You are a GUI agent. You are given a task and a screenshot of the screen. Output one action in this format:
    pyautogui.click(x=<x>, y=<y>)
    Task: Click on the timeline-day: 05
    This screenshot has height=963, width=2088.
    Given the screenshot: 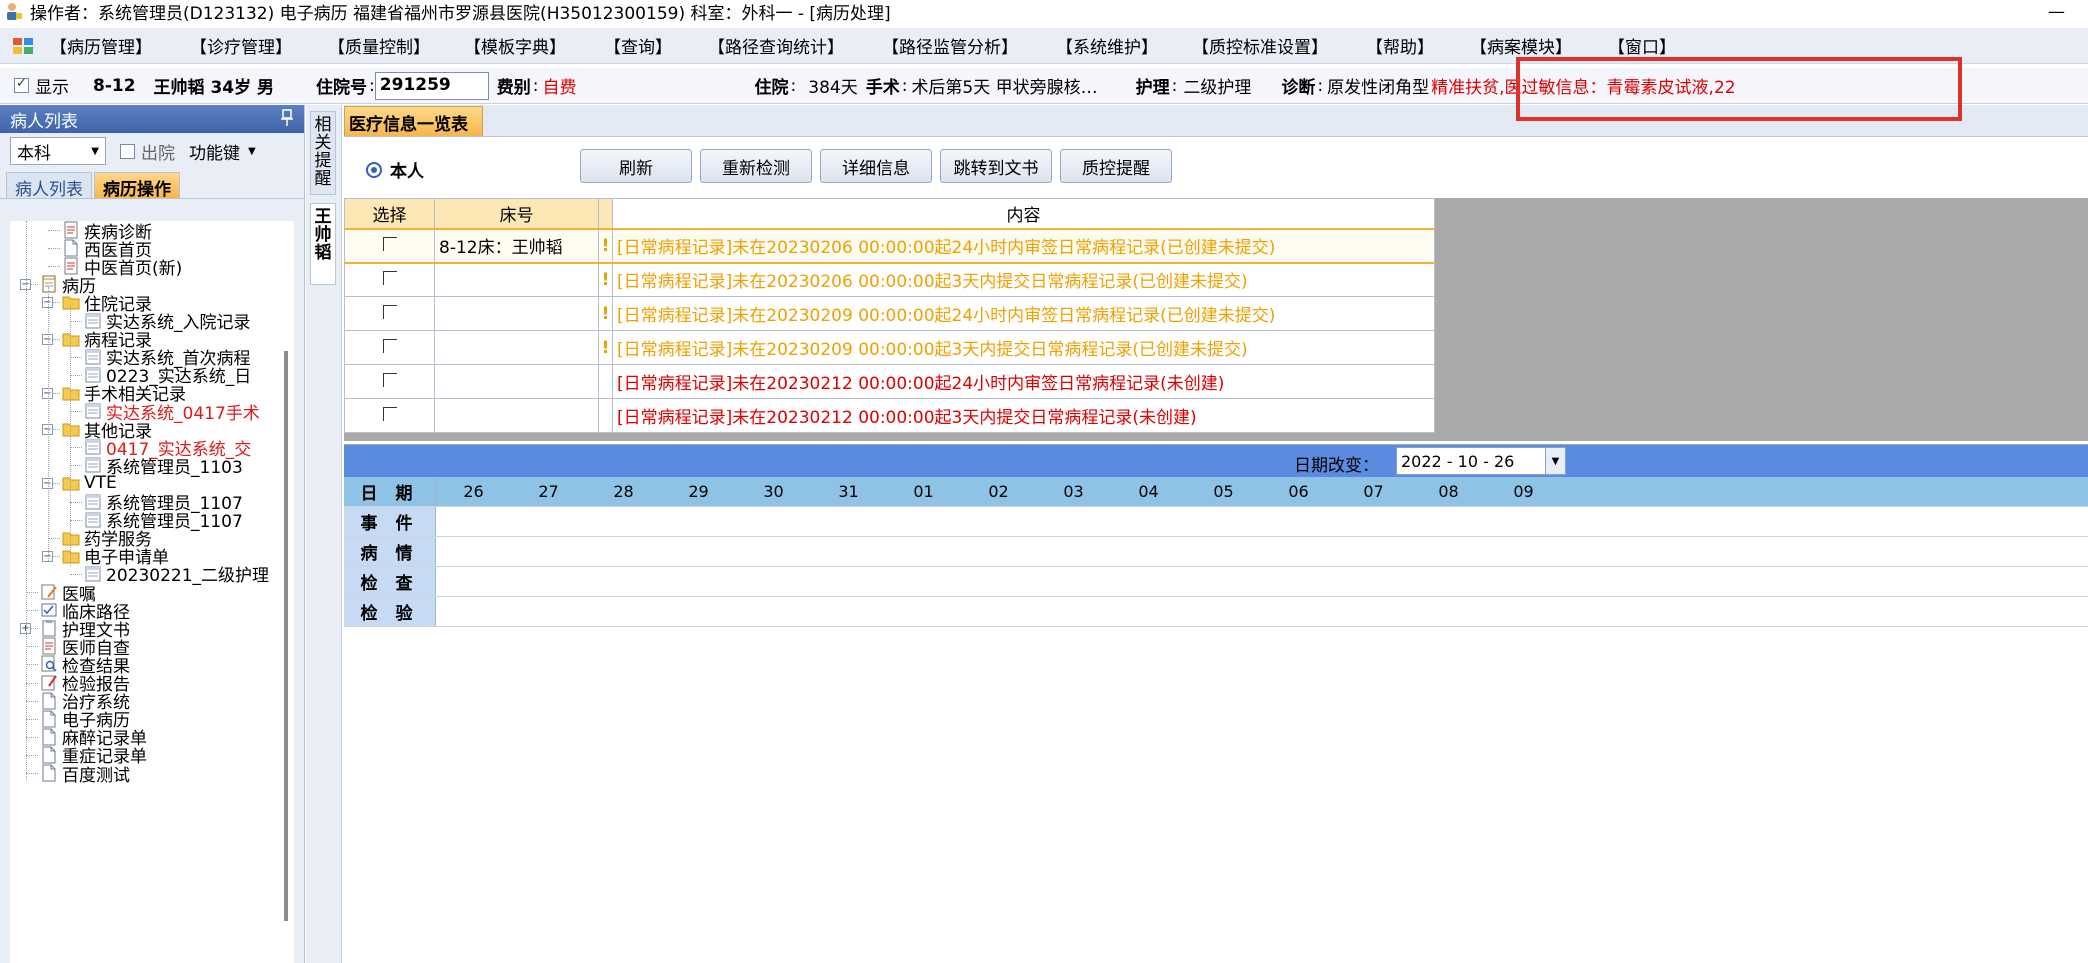 What is the action you would take?
    pyautogui.click(x=1223, y=491)
    